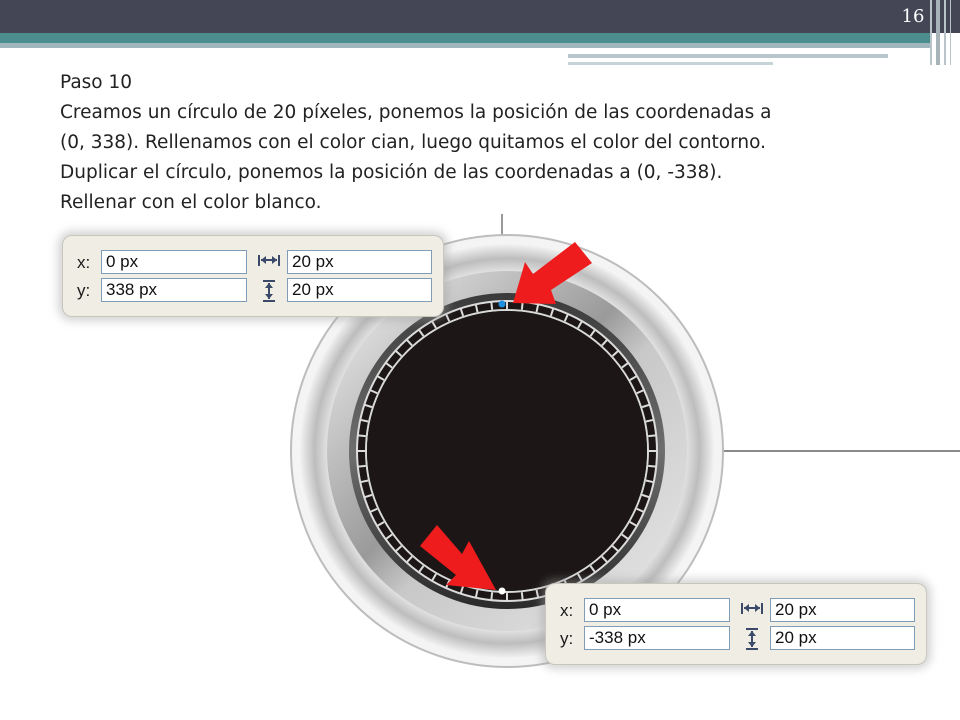  I want to click on watch-face, so click(507, 451).